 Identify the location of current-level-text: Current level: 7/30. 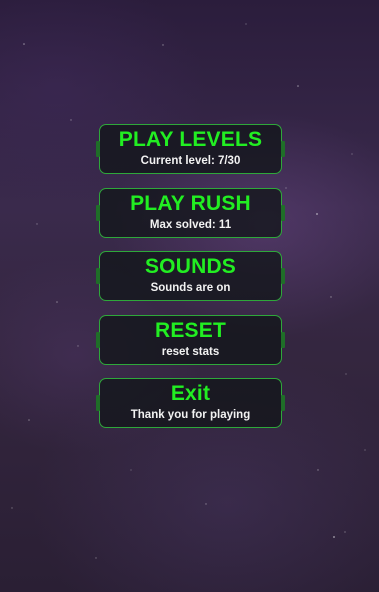
(190, 161).